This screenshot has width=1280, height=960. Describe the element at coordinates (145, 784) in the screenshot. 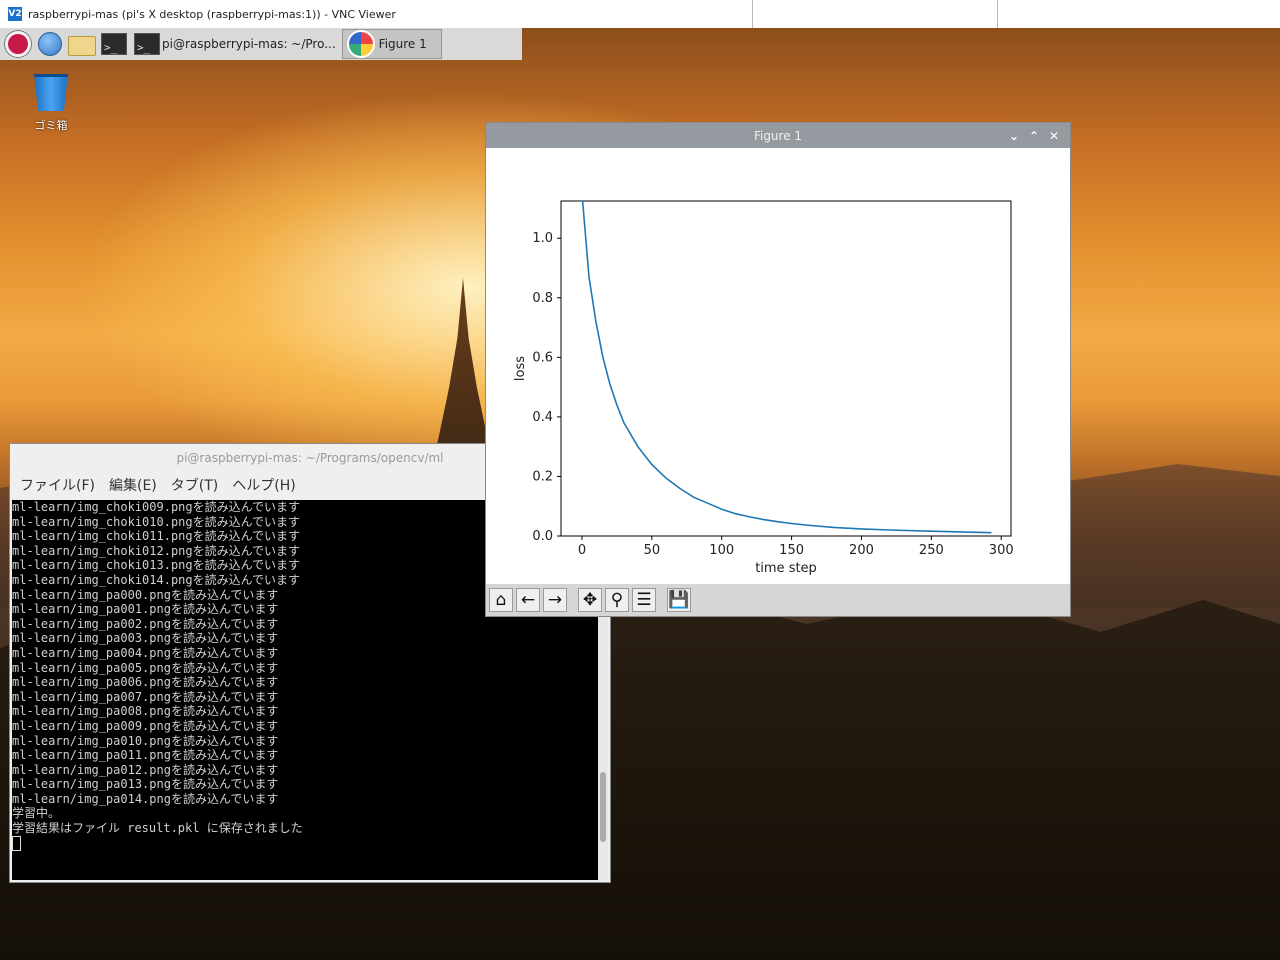

I see `terminal-line: ml-learn/img_pa013.pngを読み込んでいます` at that location.